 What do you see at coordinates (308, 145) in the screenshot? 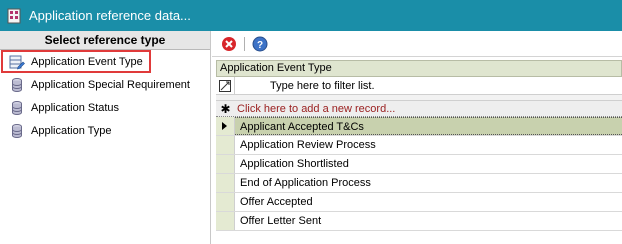
I see `row-value: Application Review Process` at bounding box center [308, 145].